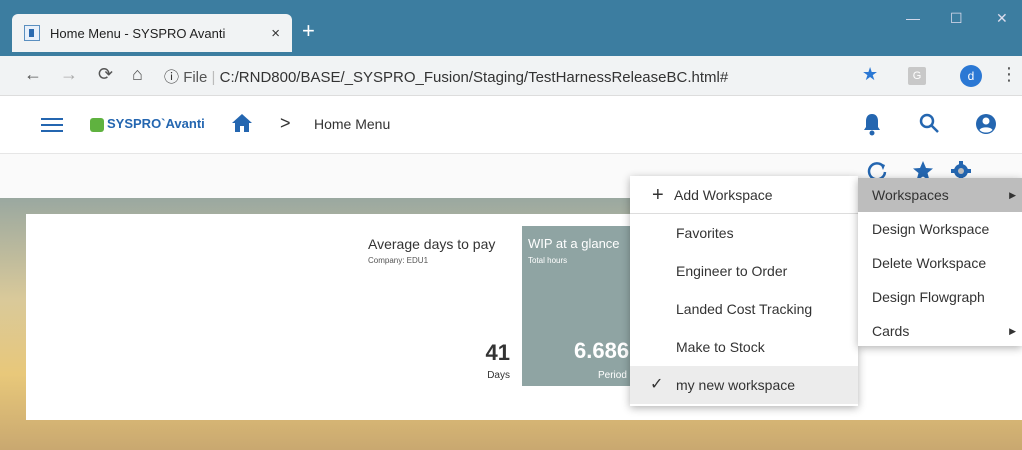 The height and width of the screenshot is (450, 1022). What do you see at coordinates (105, 74) in the screenshot?
I see `reload-icon: ⟳` at bounding box center [105, 74].